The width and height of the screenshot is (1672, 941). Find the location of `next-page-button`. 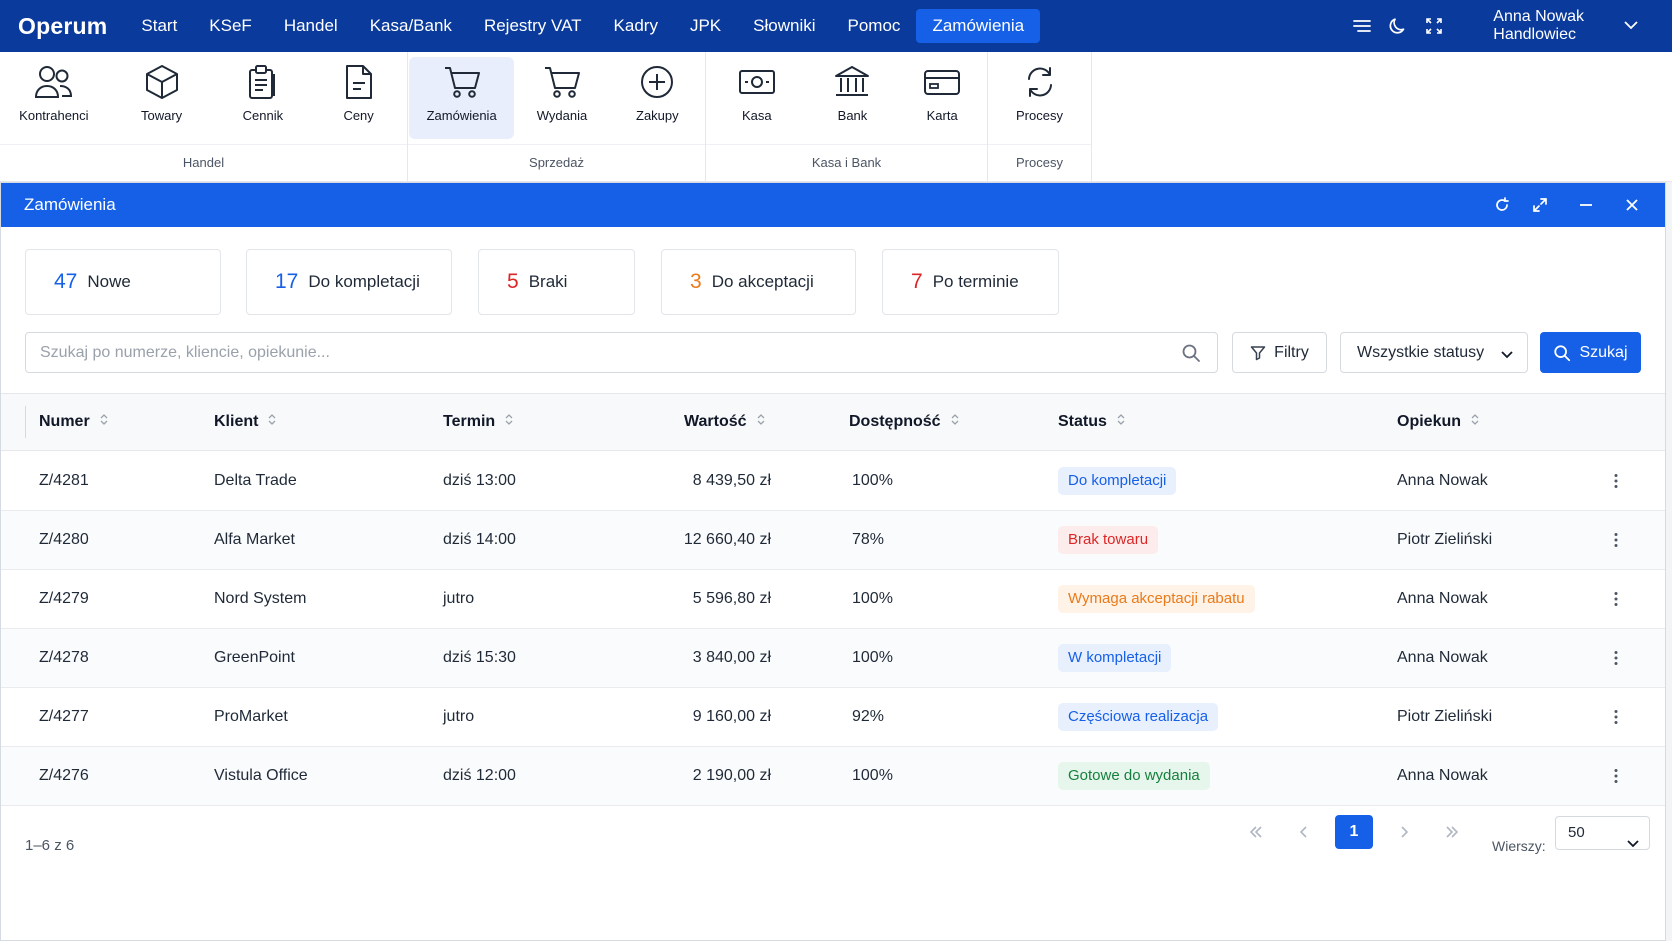

next-page-button is located at coordinates (1404, 832).